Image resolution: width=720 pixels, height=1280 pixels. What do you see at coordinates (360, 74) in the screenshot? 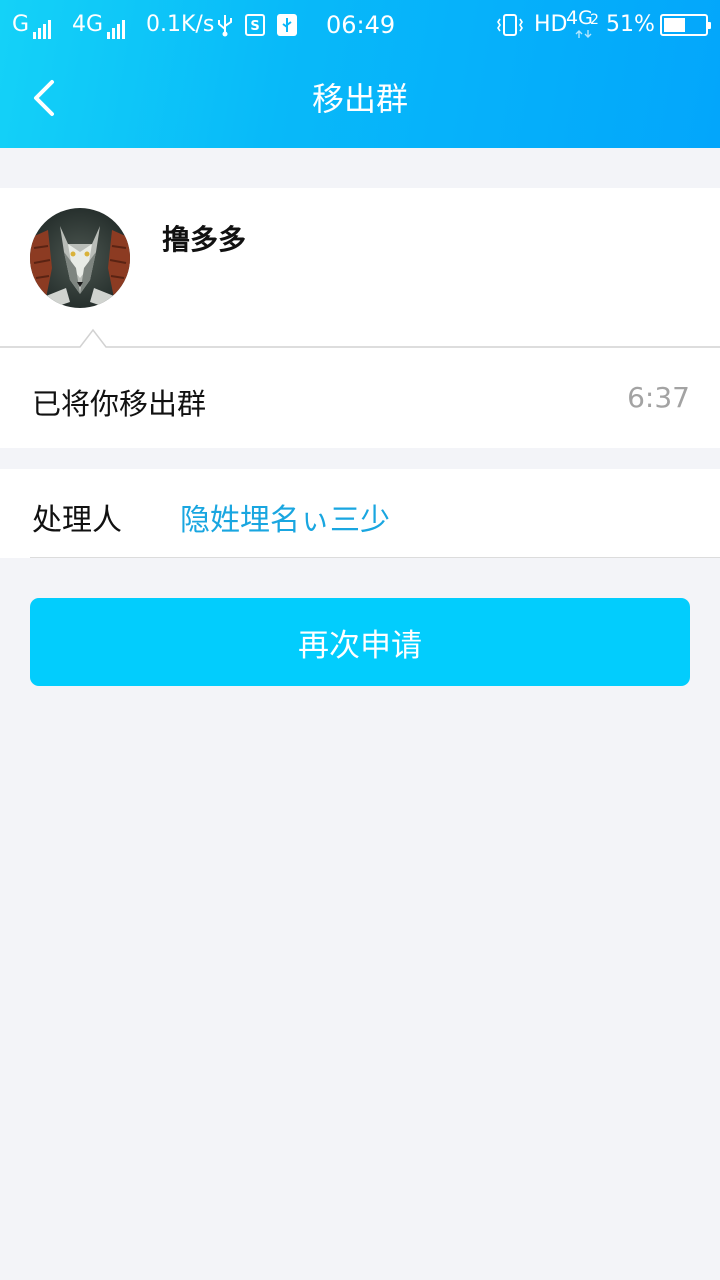
I see `app-header: G 4G 0.1K/s S 06:49 HD 4G 2 51% 移出群` at bounding box center [360, 74].